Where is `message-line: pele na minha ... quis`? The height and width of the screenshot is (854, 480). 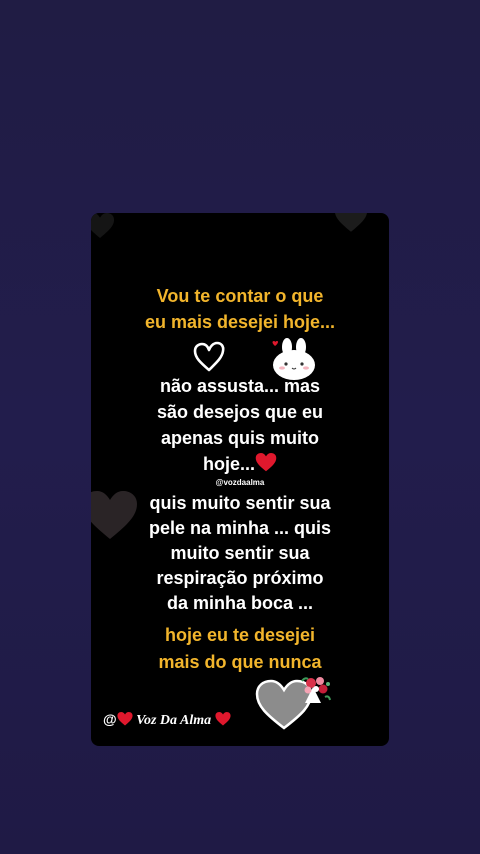 message-line: pele na minha ... quis is located at coordinates (240, 528).